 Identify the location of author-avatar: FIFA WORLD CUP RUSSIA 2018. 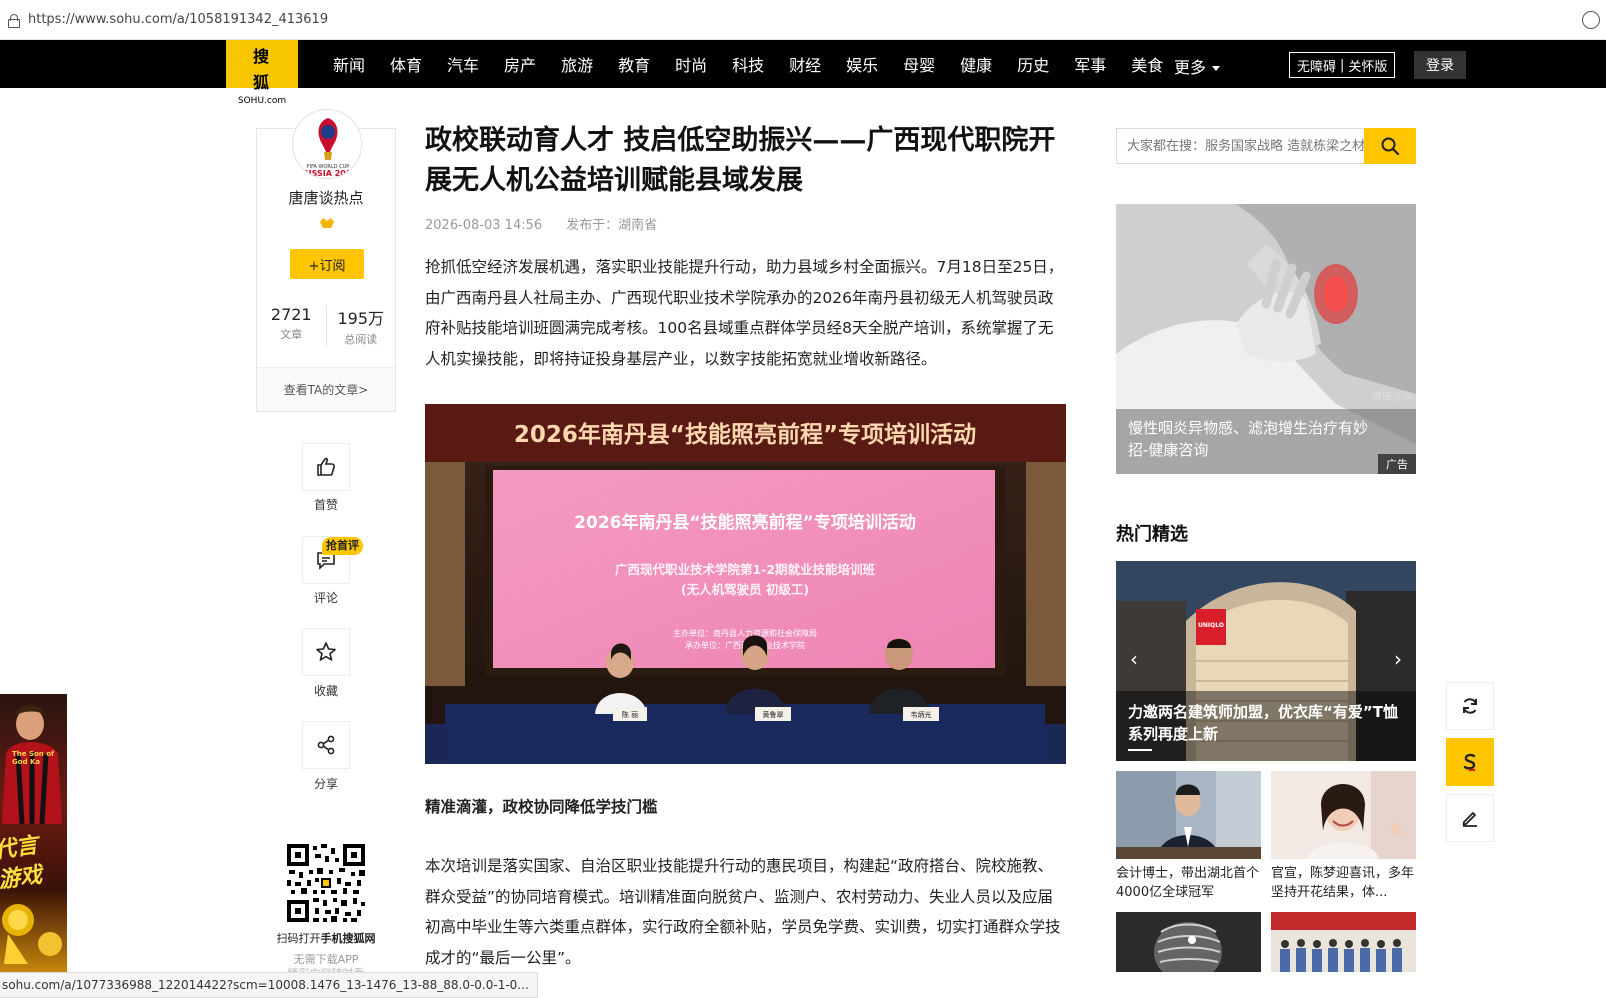
(327, 144).